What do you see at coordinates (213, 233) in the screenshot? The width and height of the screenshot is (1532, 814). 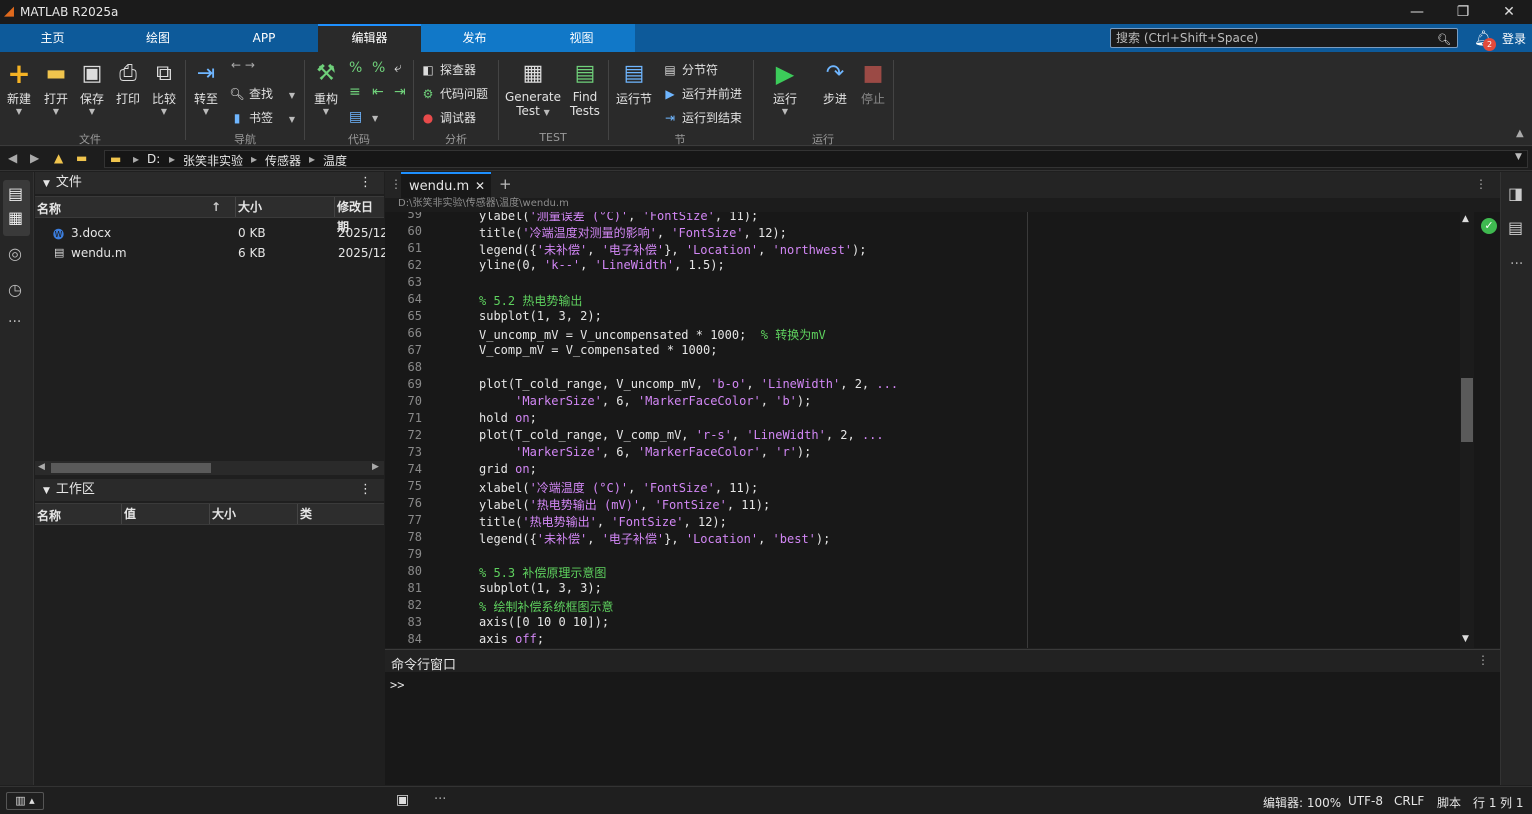 I see `file-row: 🅦 3.docx 0 KB 2025/12/` at bounding box center [213, 233].